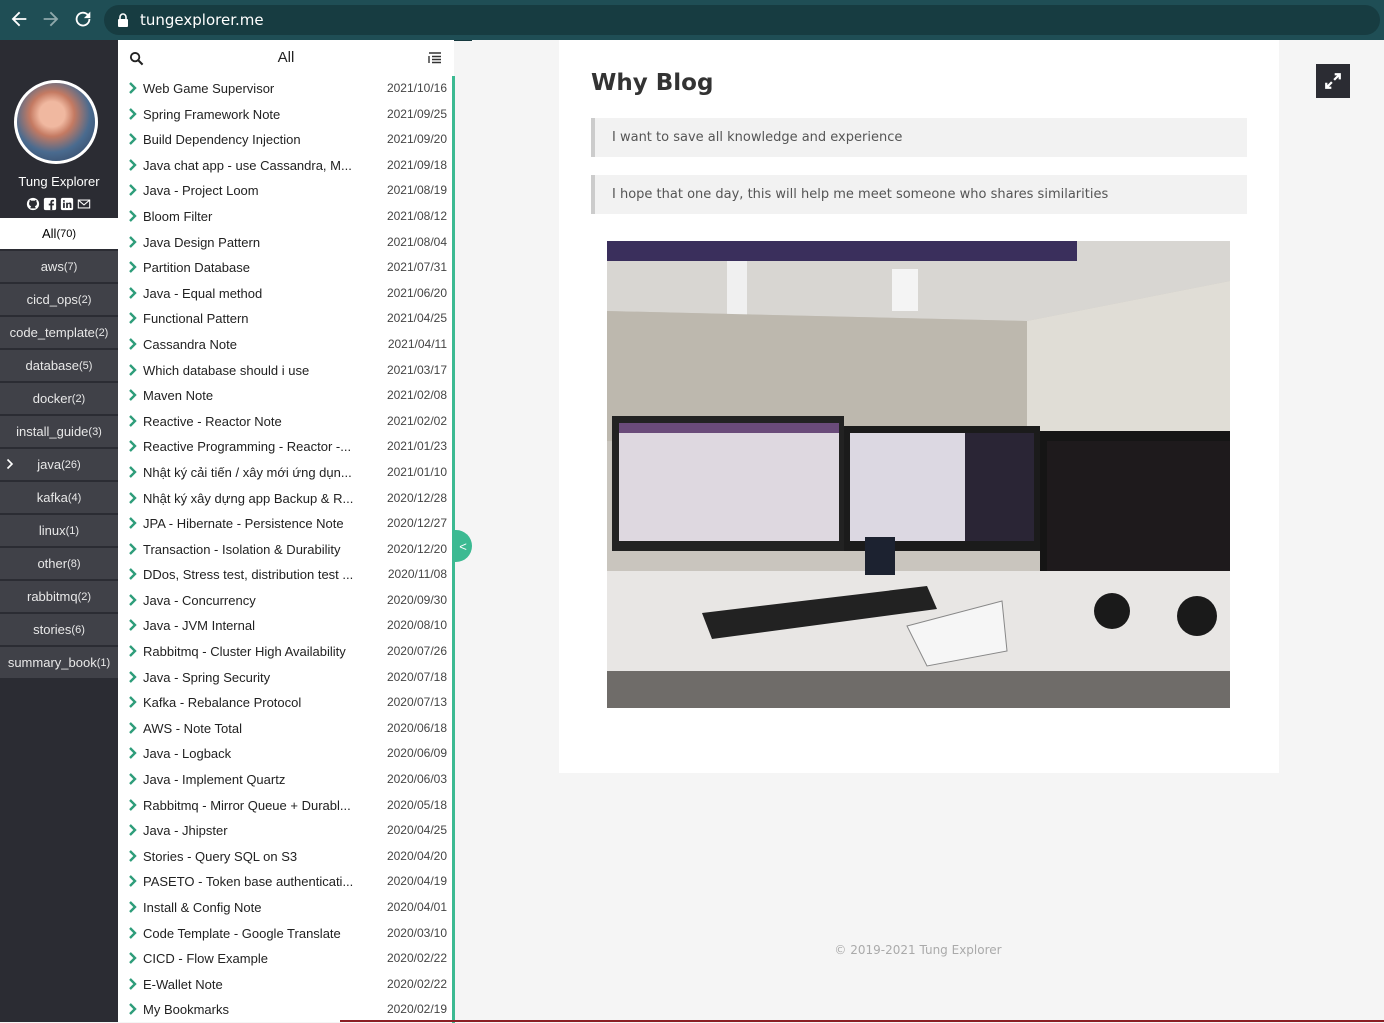 The image size is (1384, 1023). I want to click on category-java: java (26), so click(59, 465).